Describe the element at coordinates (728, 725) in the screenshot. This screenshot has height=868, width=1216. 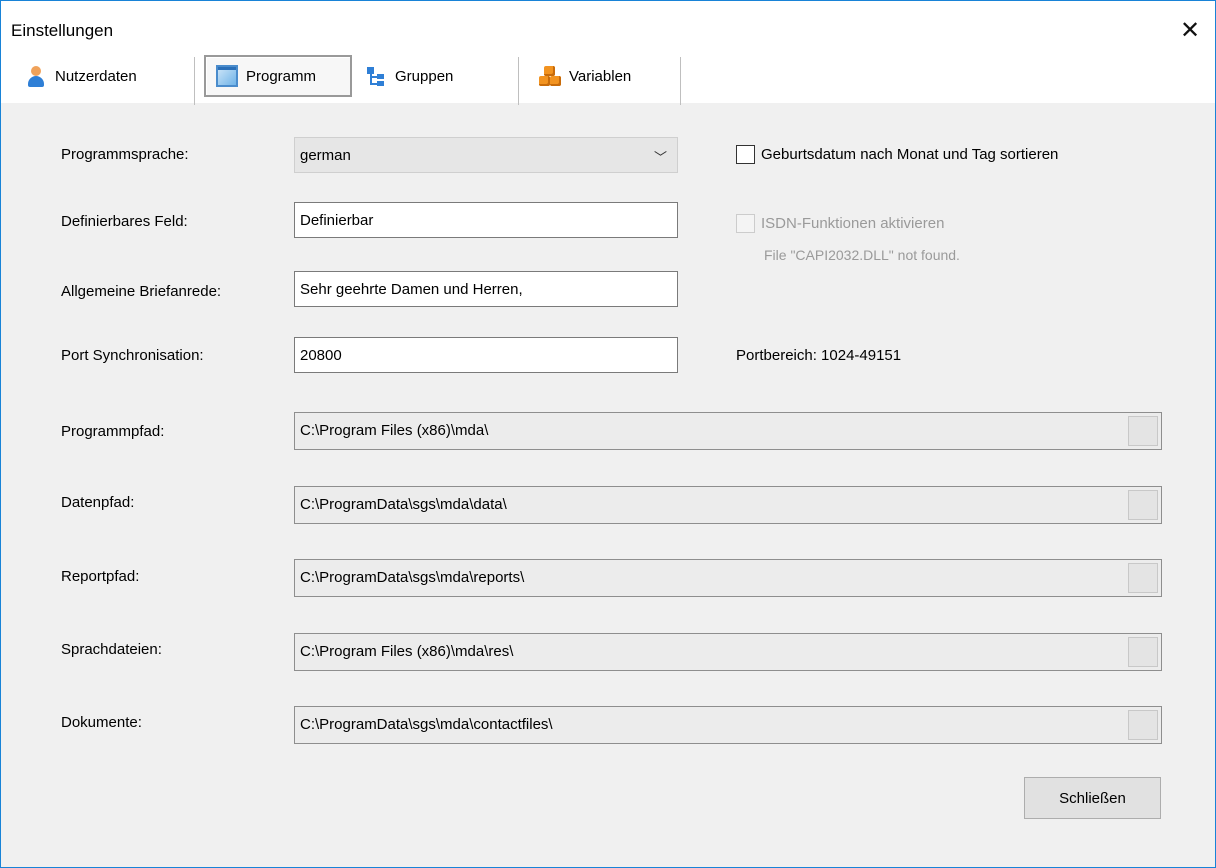
I see `documents-path-field: C:\ProgramData\sgs\mda\contactfiles\` at that location.